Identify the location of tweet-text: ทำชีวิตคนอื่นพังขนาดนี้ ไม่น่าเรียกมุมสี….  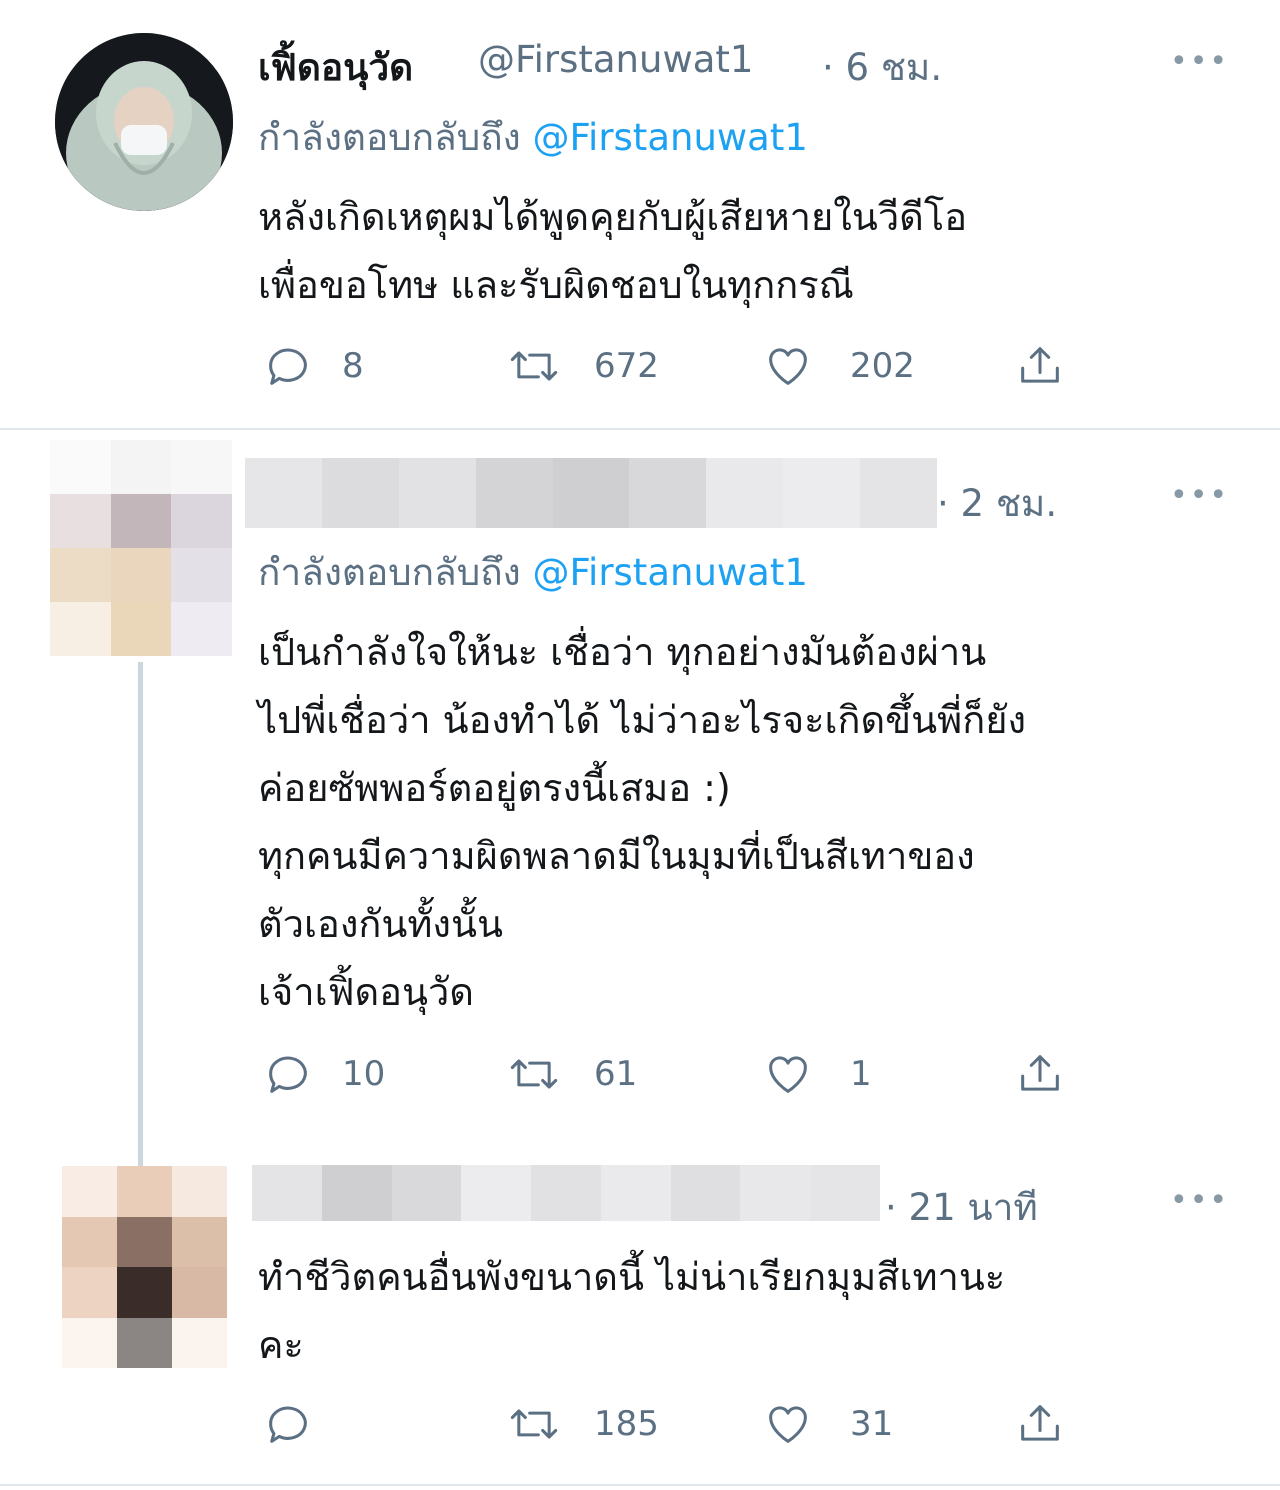
(632, 1311).